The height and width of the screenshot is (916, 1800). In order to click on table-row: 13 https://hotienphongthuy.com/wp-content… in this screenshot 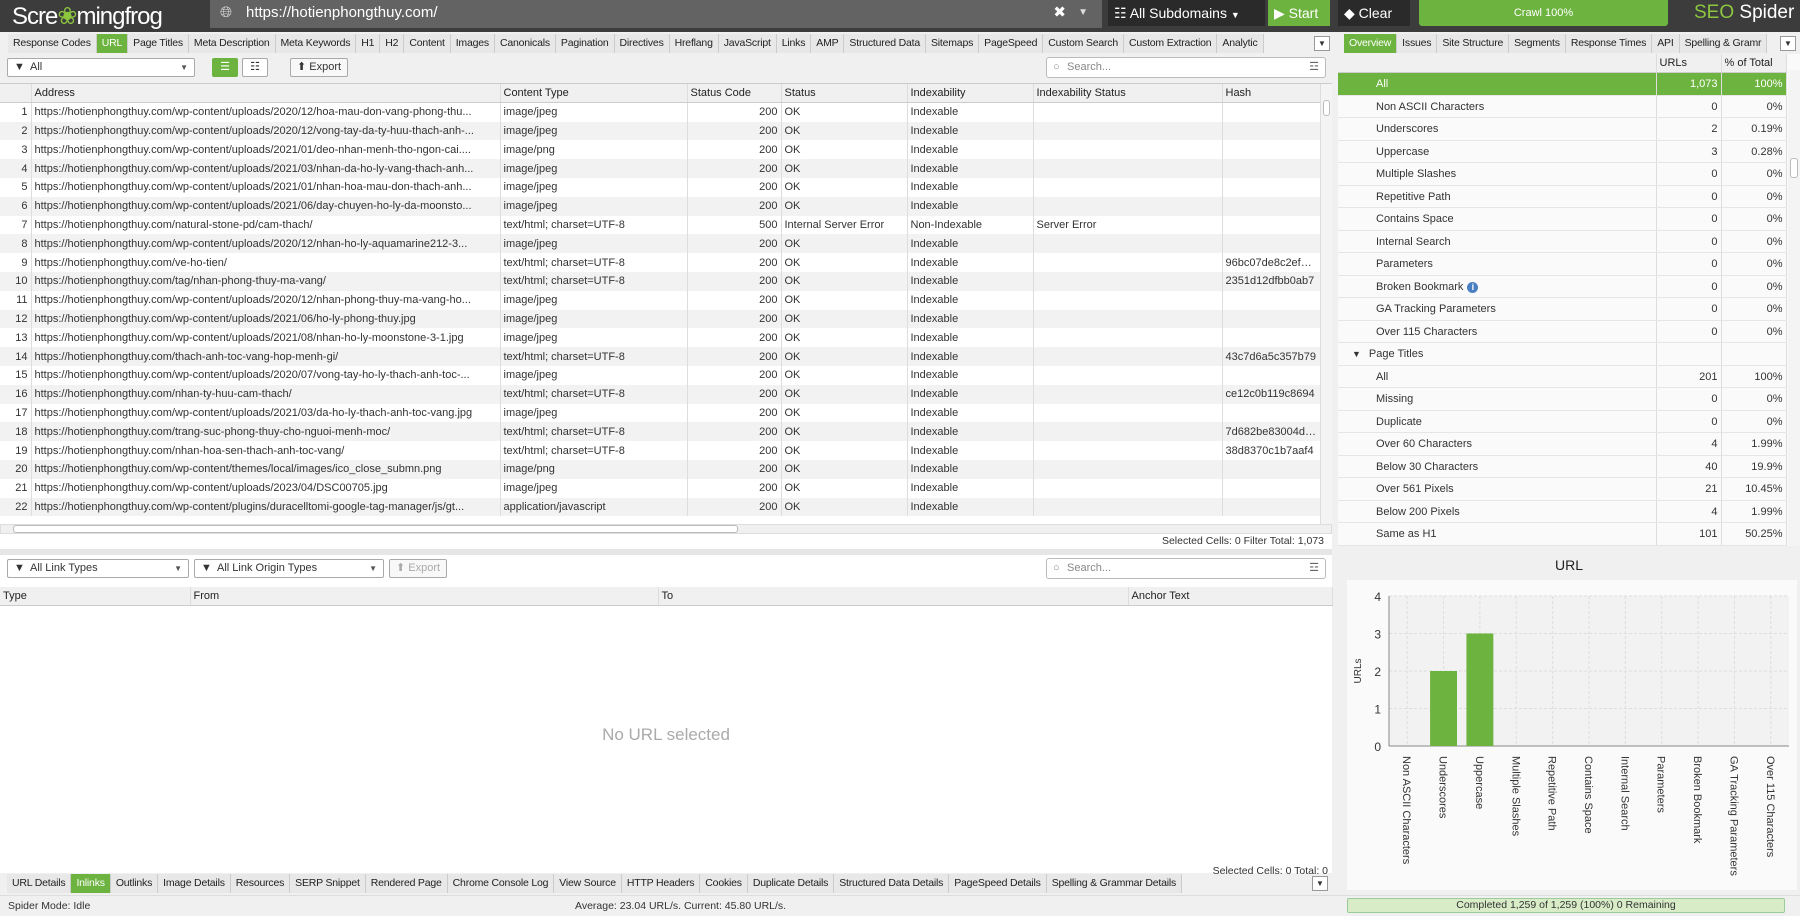, I will do `click(660, 338)`.